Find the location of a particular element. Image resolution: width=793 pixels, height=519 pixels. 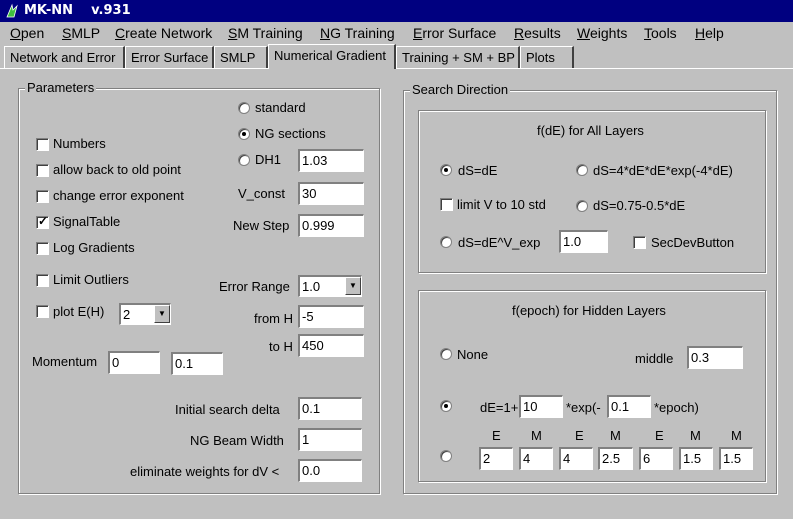

momentum-input-1: 0 is located at coordinates (134, 362).